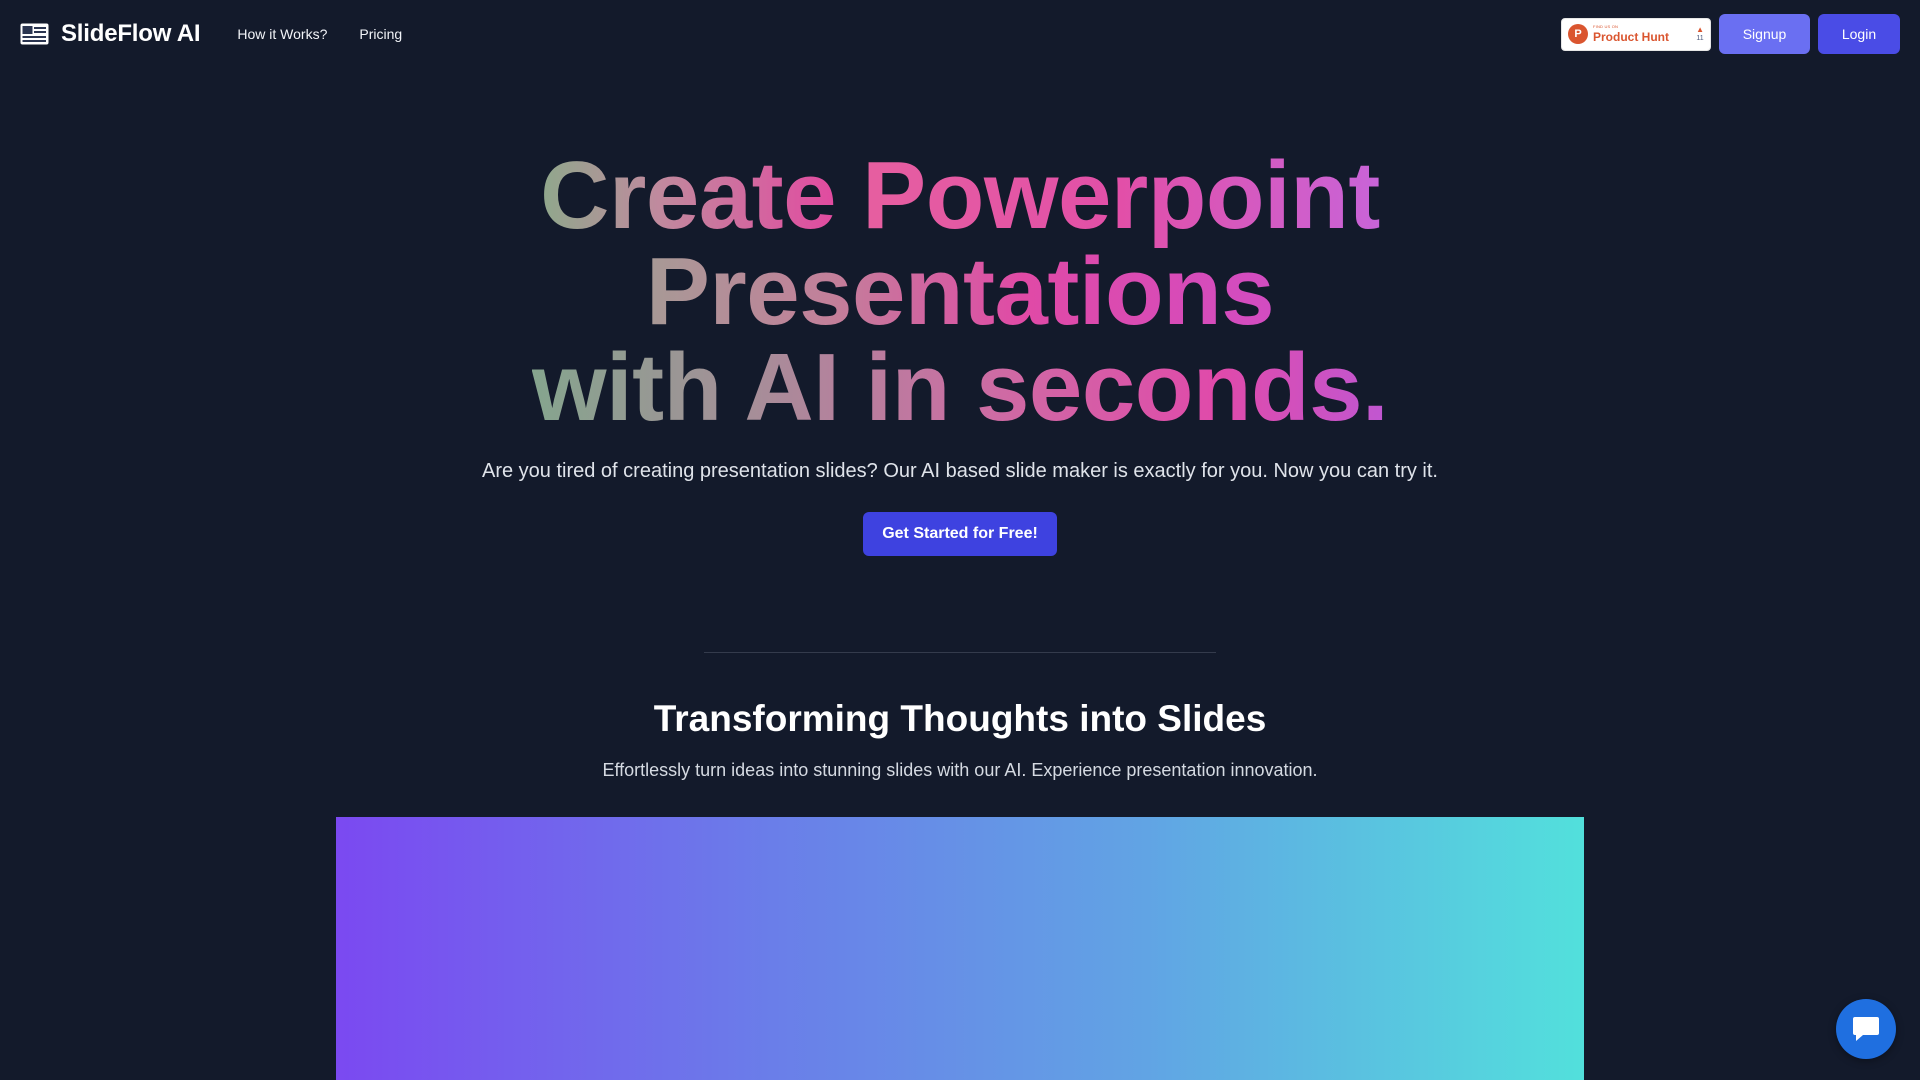 The width and height of the screenshot is (1920, 1080). Describe the element at coordinates (335, 34) in the screenshot. I see `nav-links: How it Works? Pricing` at that location.